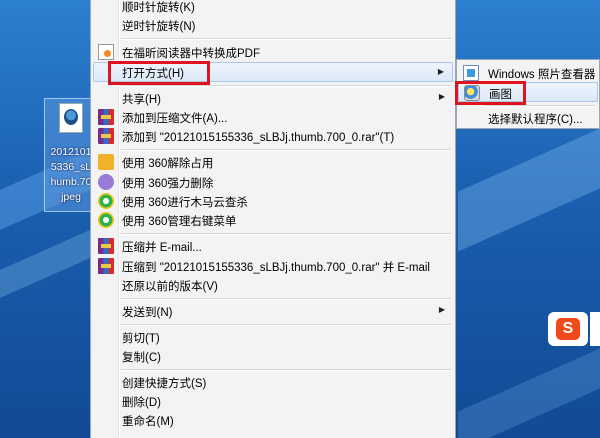  What do you see at coordinates (273, 162) in the screenshot?
I see `menu-item-360-unlock: 使用 360解除占用` at bounding box center [273, 162].